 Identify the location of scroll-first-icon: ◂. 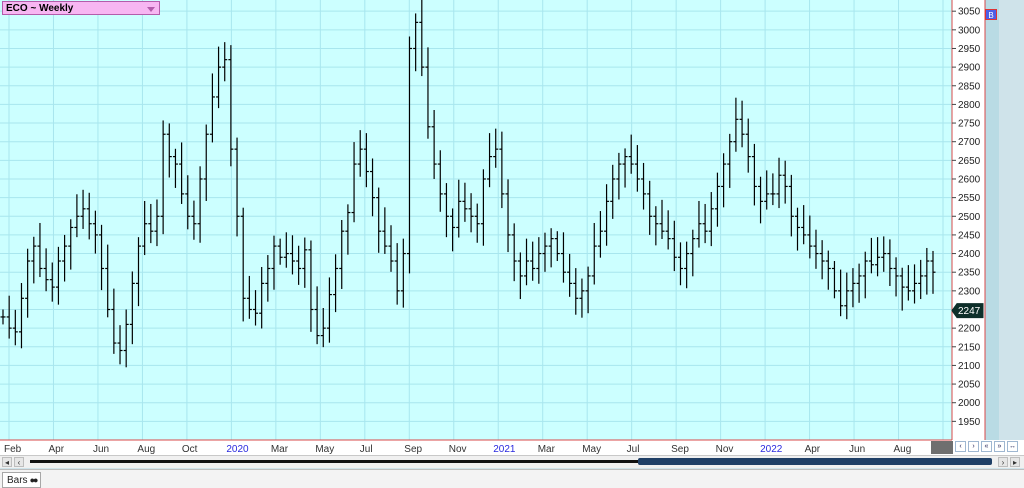
(7, 462).